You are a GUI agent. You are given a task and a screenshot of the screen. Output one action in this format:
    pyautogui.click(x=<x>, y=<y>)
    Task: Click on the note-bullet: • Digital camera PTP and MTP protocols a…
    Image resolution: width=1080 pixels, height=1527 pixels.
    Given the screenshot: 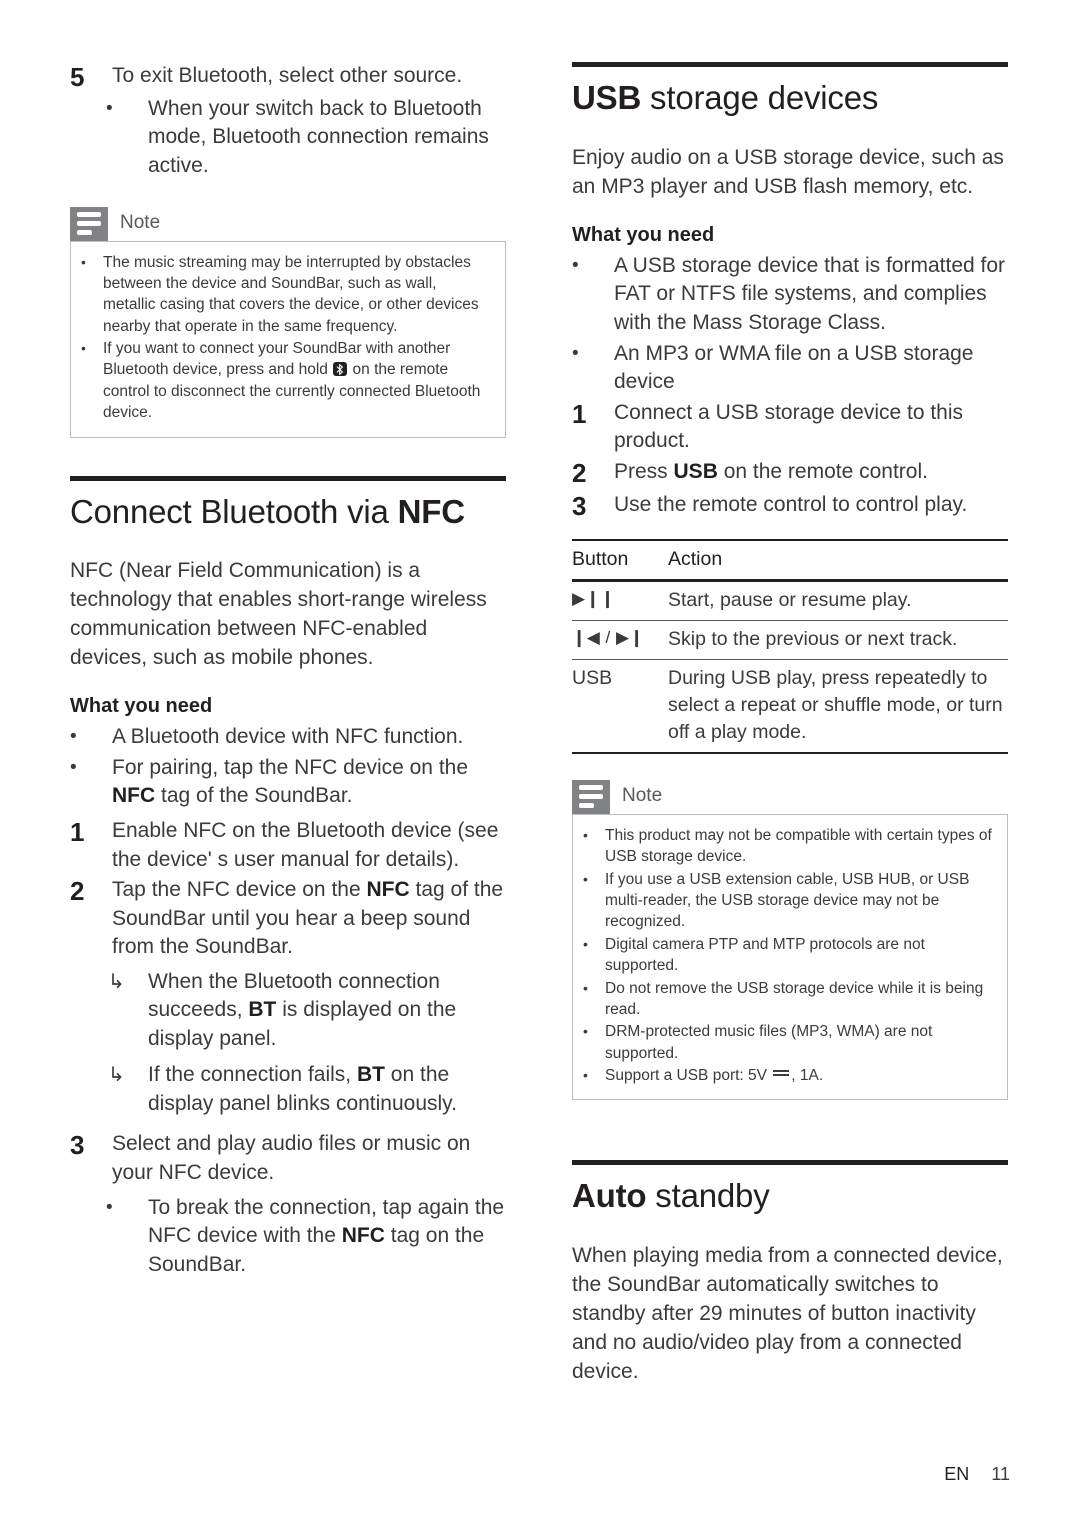 What is the action you would take?
    pyautogui.click(x=788, y=955)
    